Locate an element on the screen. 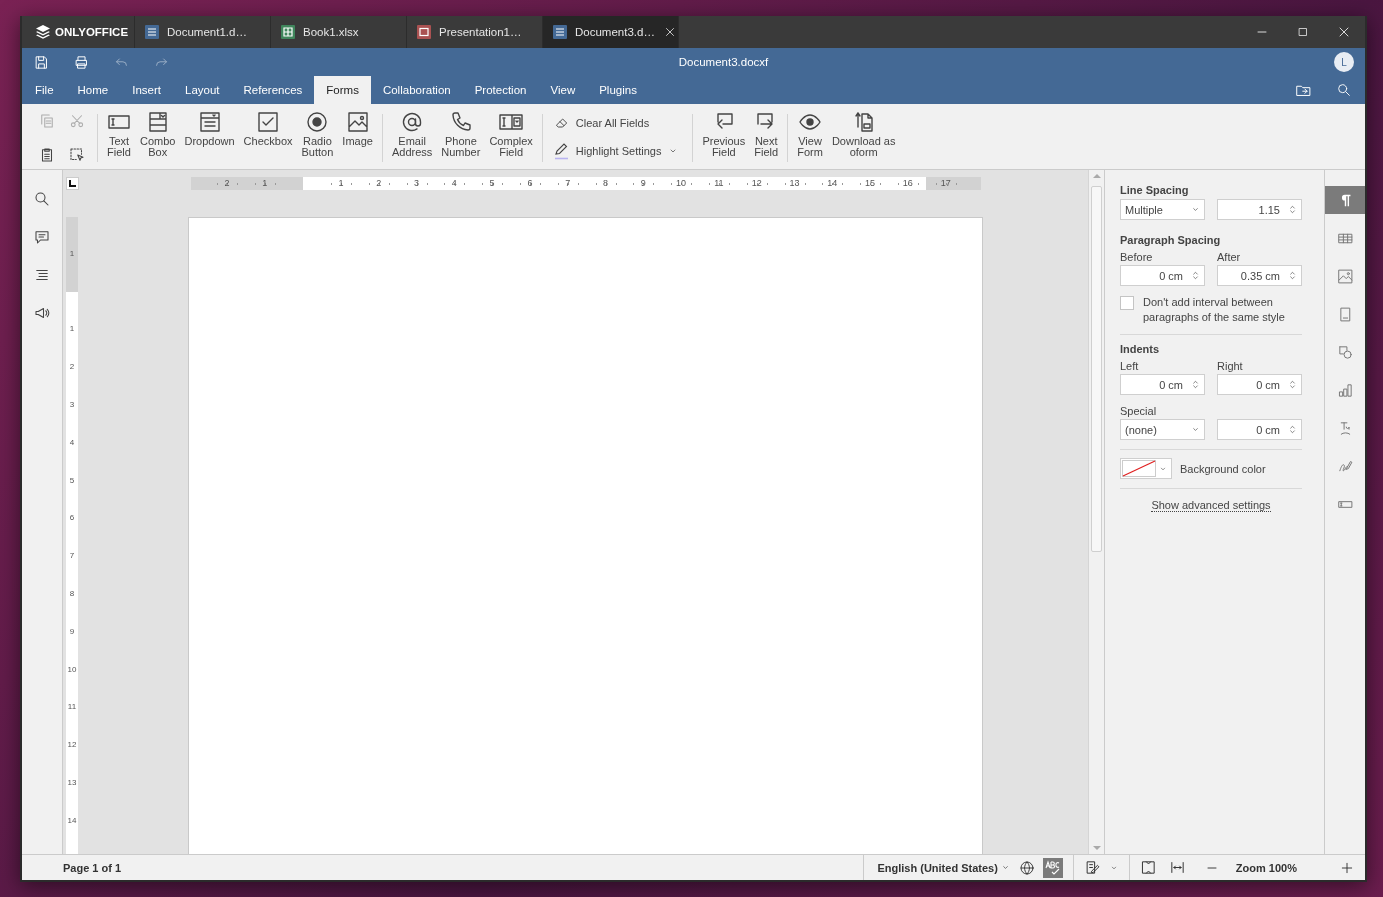 This screenshot has height=897, width=1383. layers-icon is located at coordinates (43, 32).